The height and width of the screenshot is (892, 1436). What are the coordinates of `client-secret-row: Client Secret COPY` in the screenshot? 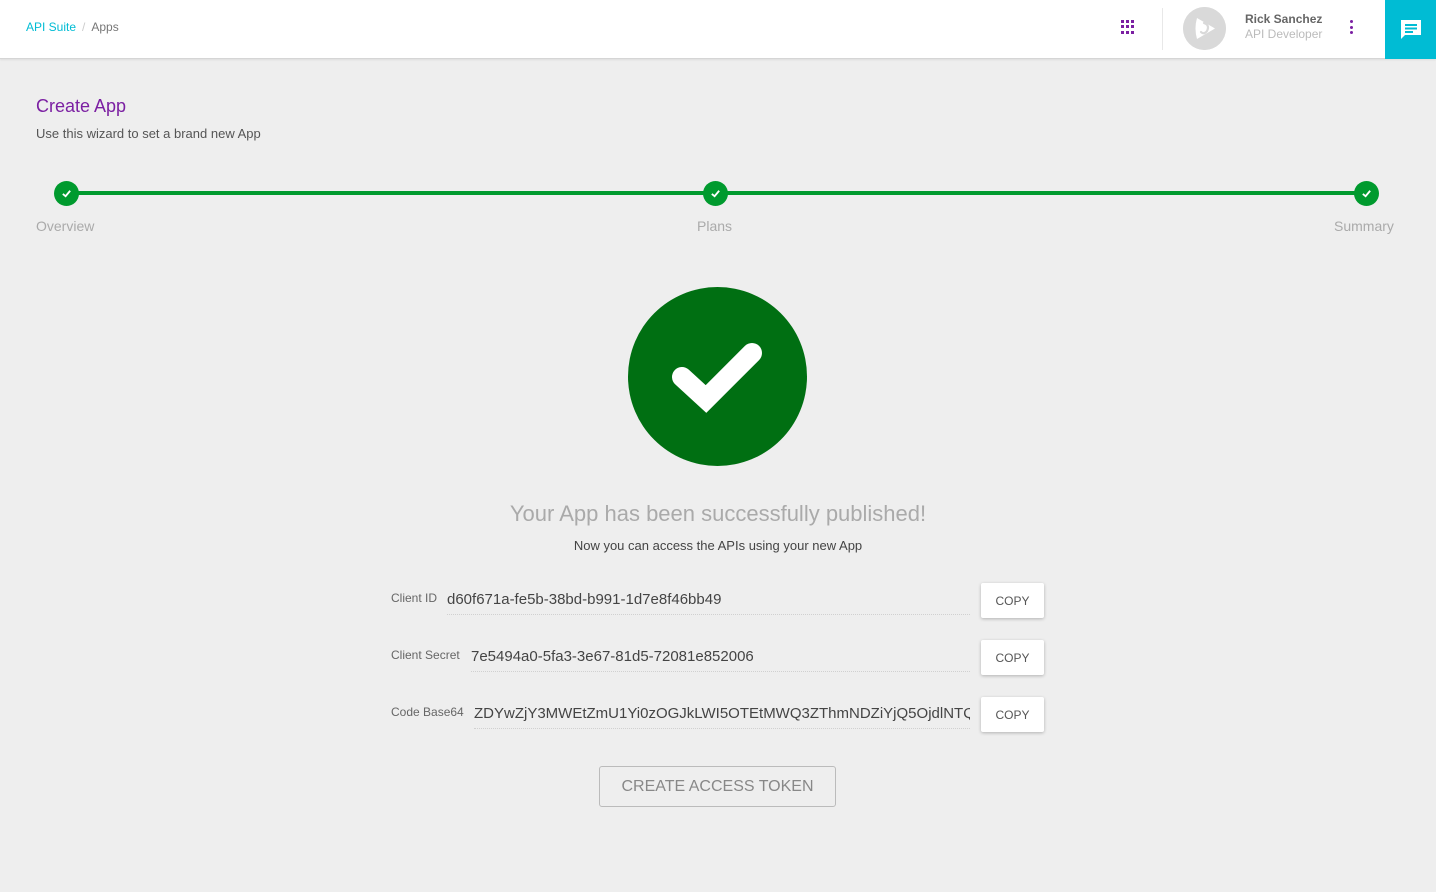 It's located at (717, 658).